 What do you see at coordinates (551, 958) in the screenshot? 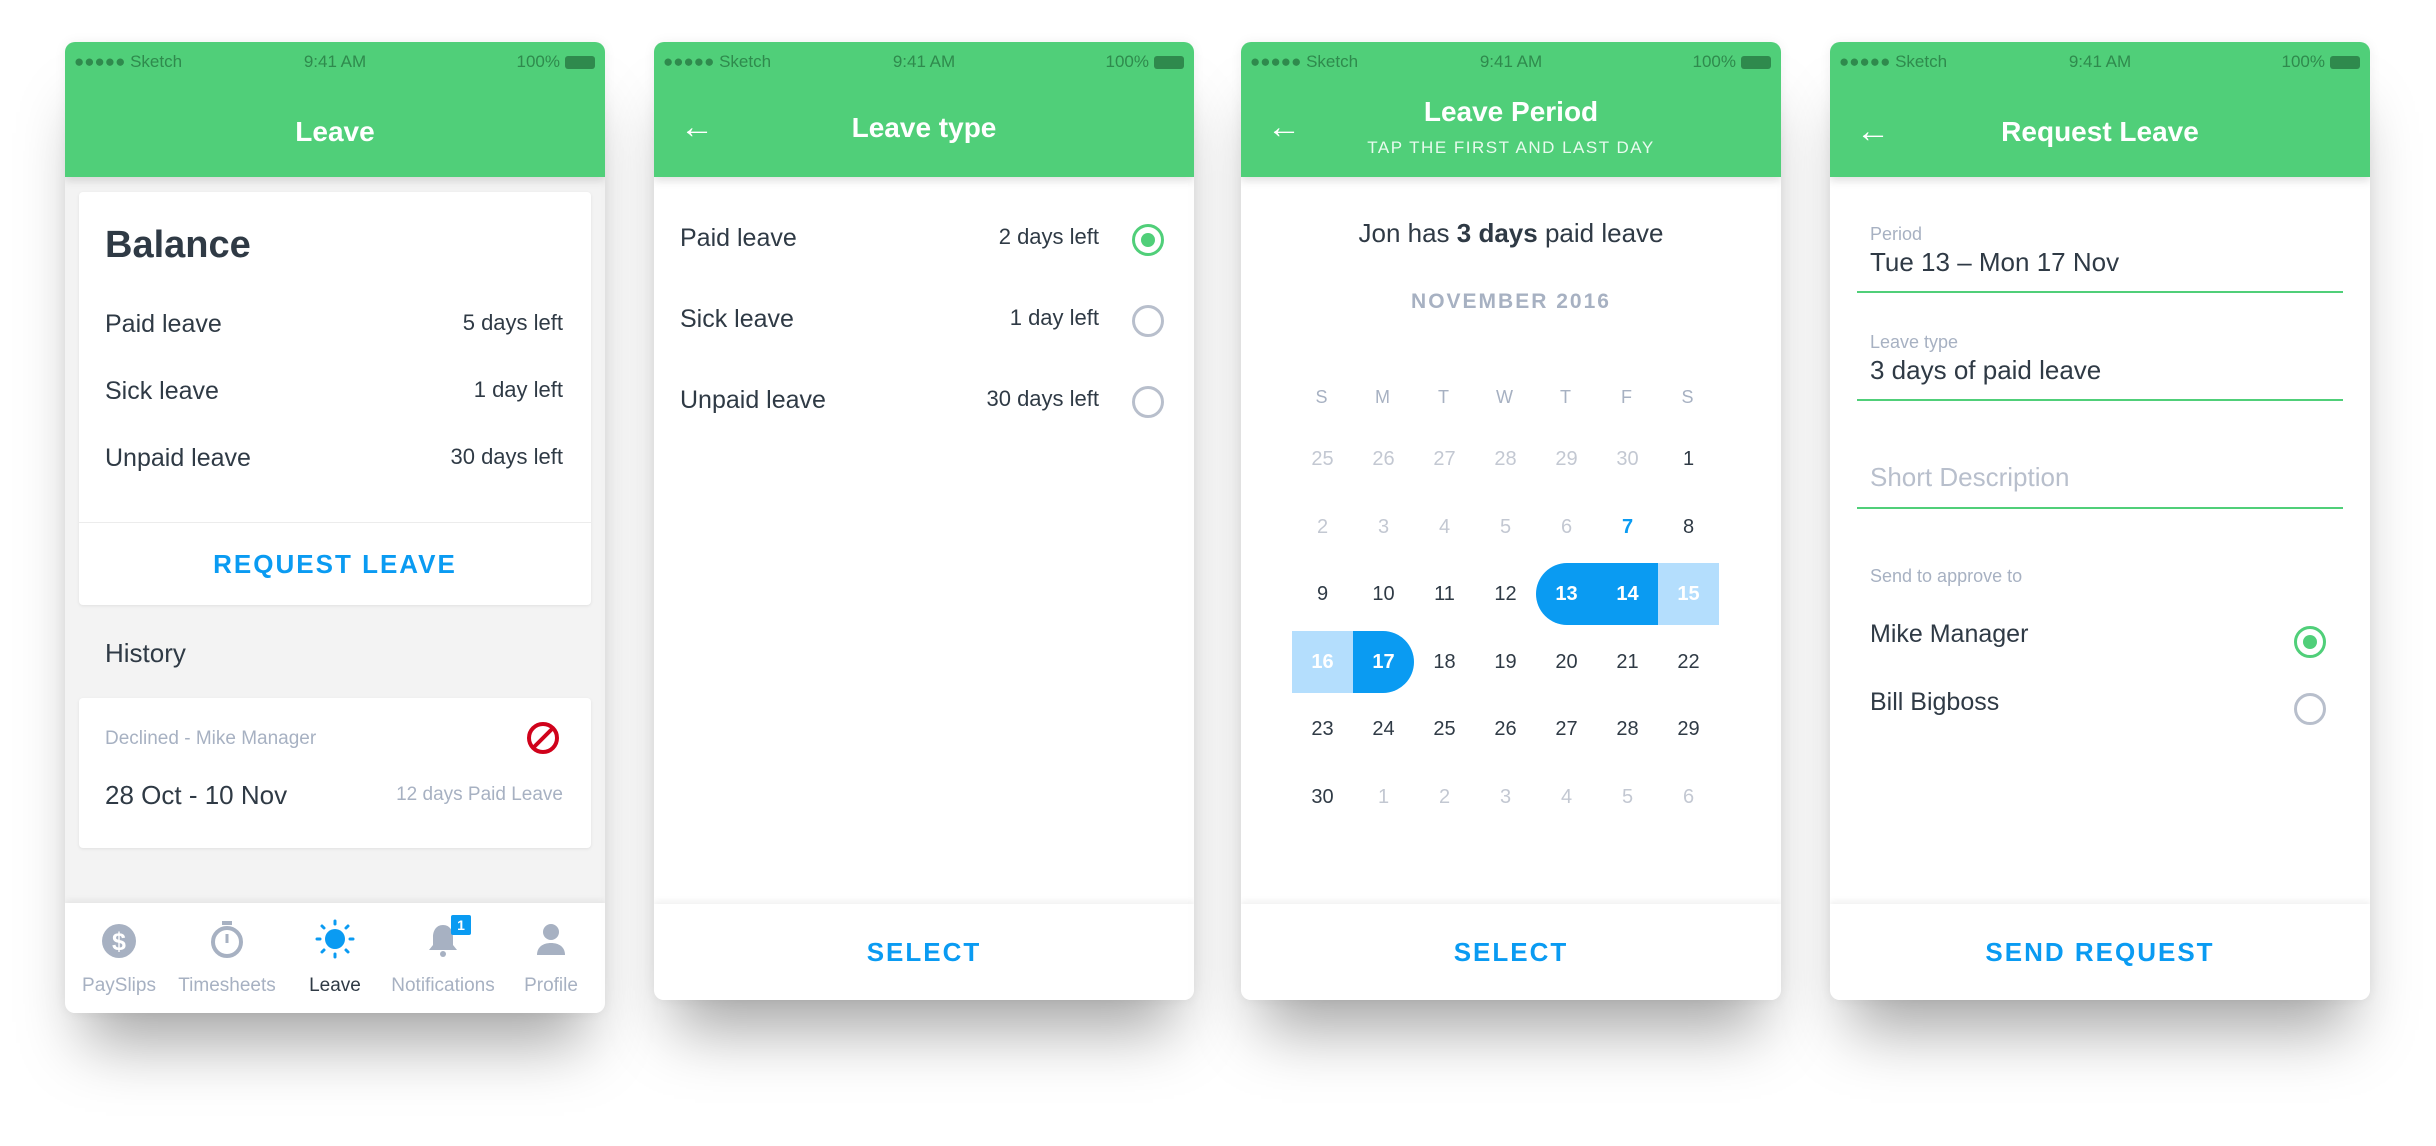
I see `tab-profile: Profile` at bounding box center [551, 958].